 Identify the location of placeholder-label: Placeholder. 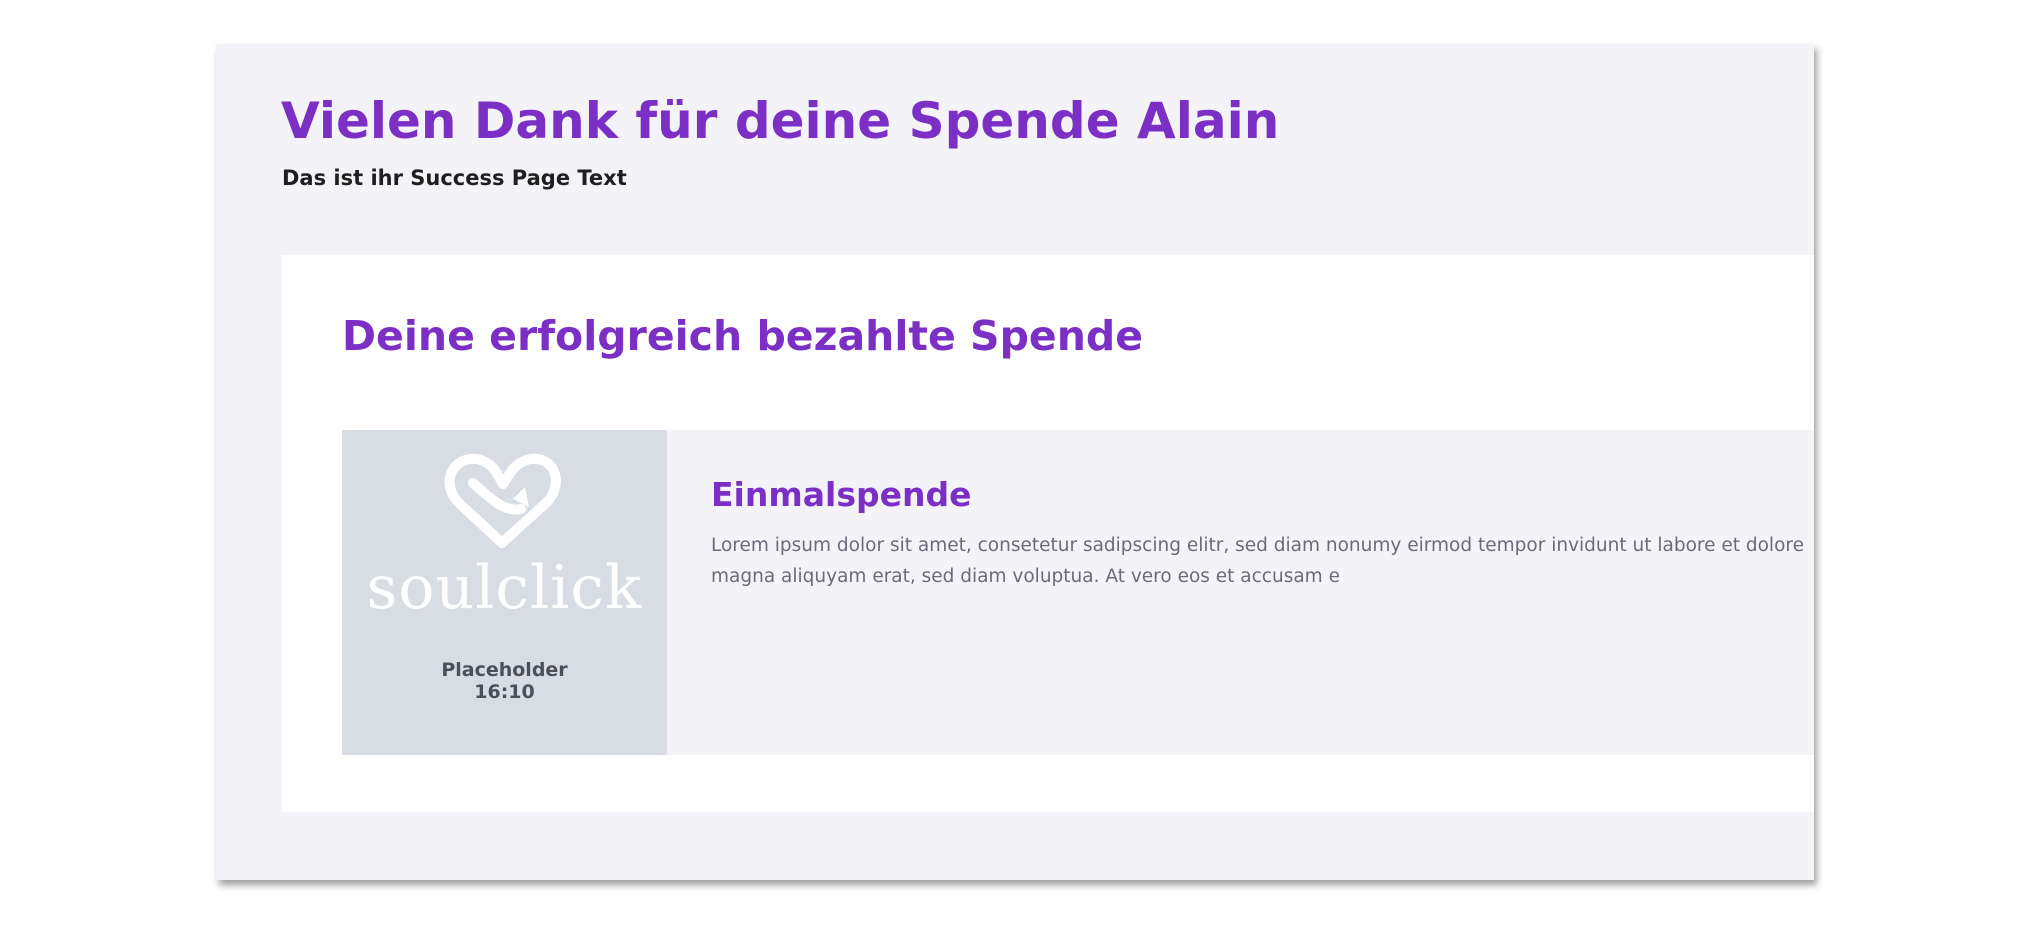
(504, 670).